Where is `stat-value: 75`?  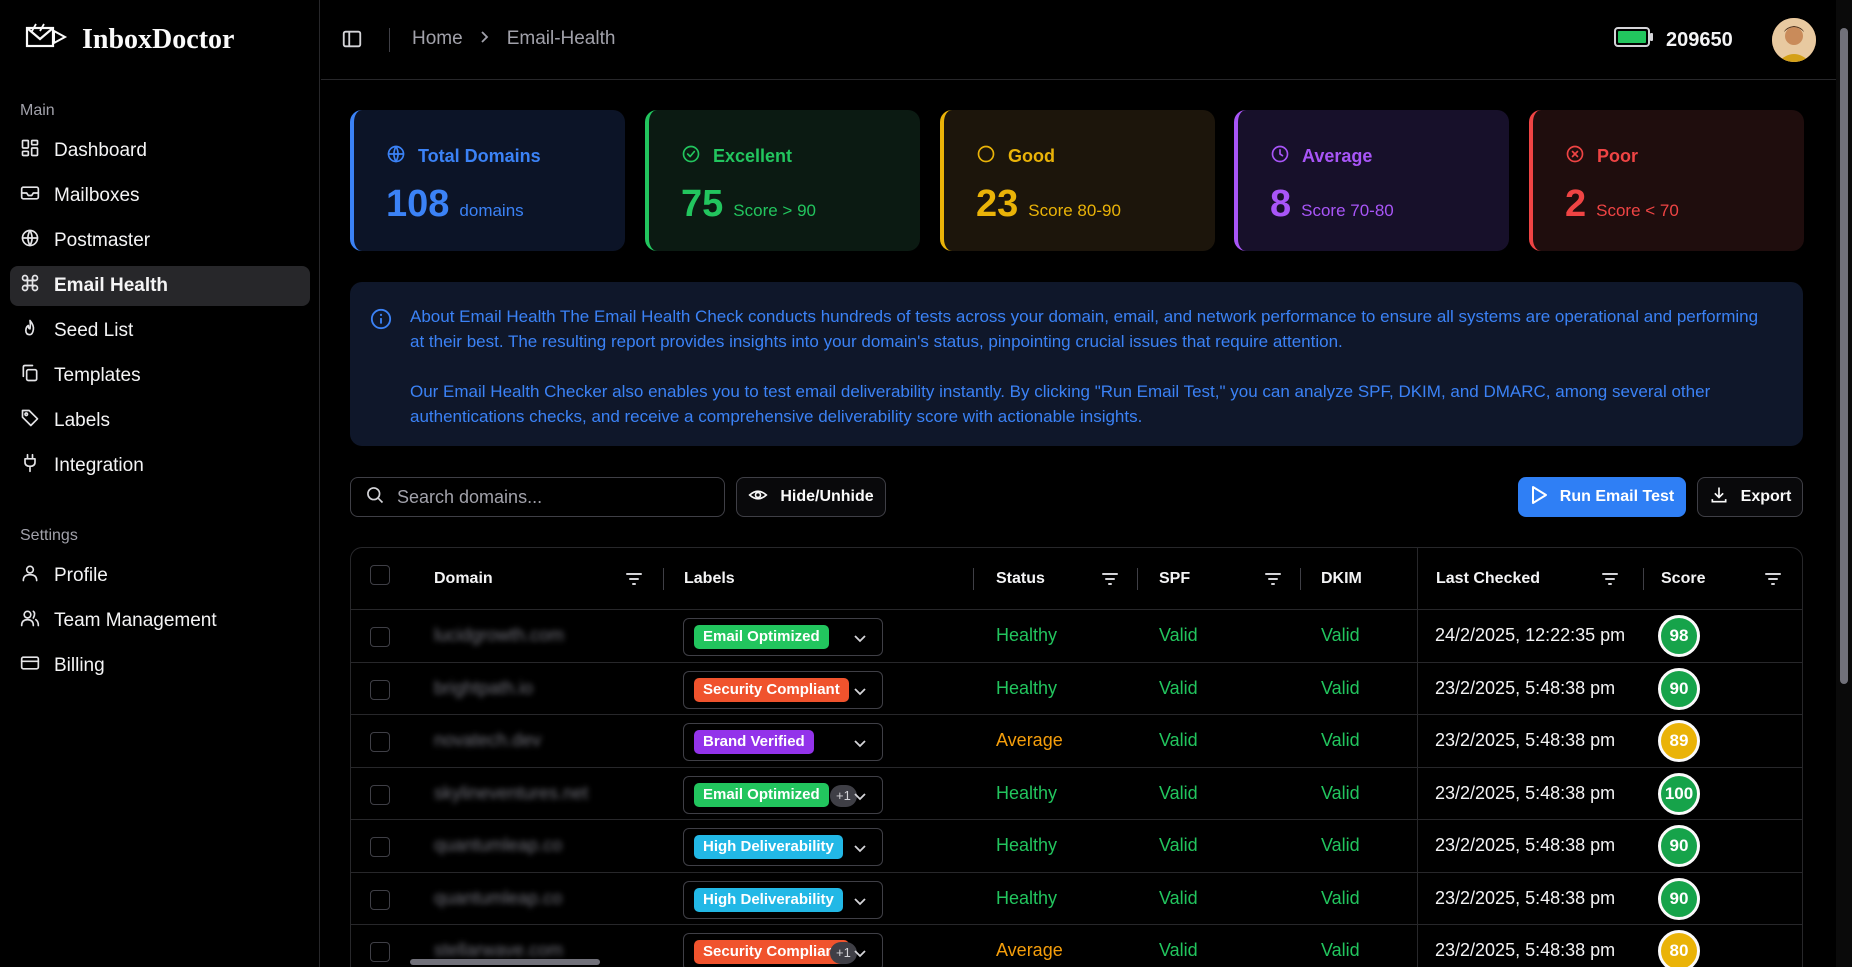
stat-value: 75 is located at coordinates (702, 204).